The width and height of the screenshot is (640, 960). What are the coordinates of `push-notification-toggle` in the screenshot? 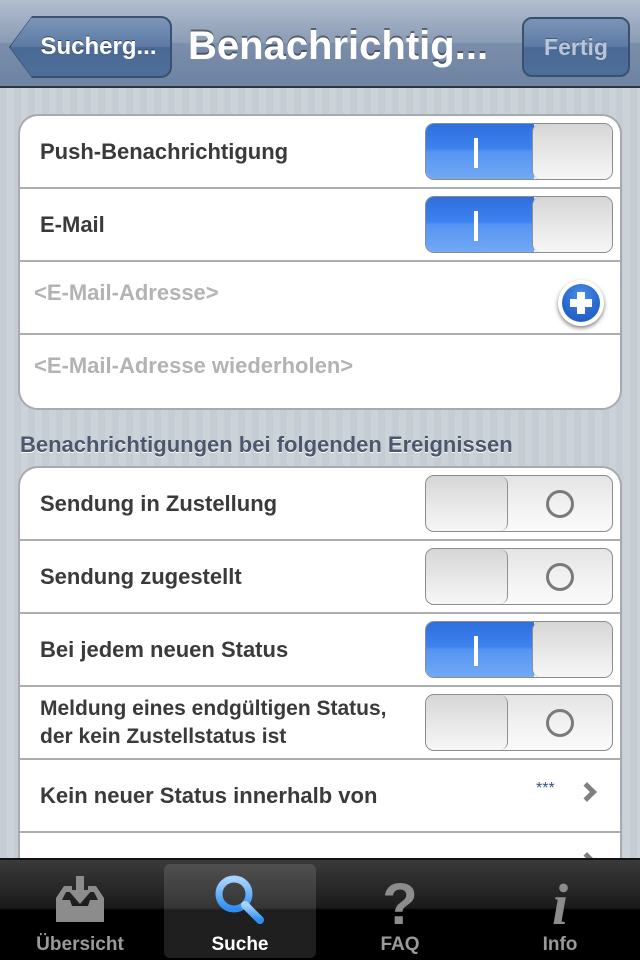 It's located at (519, 151).